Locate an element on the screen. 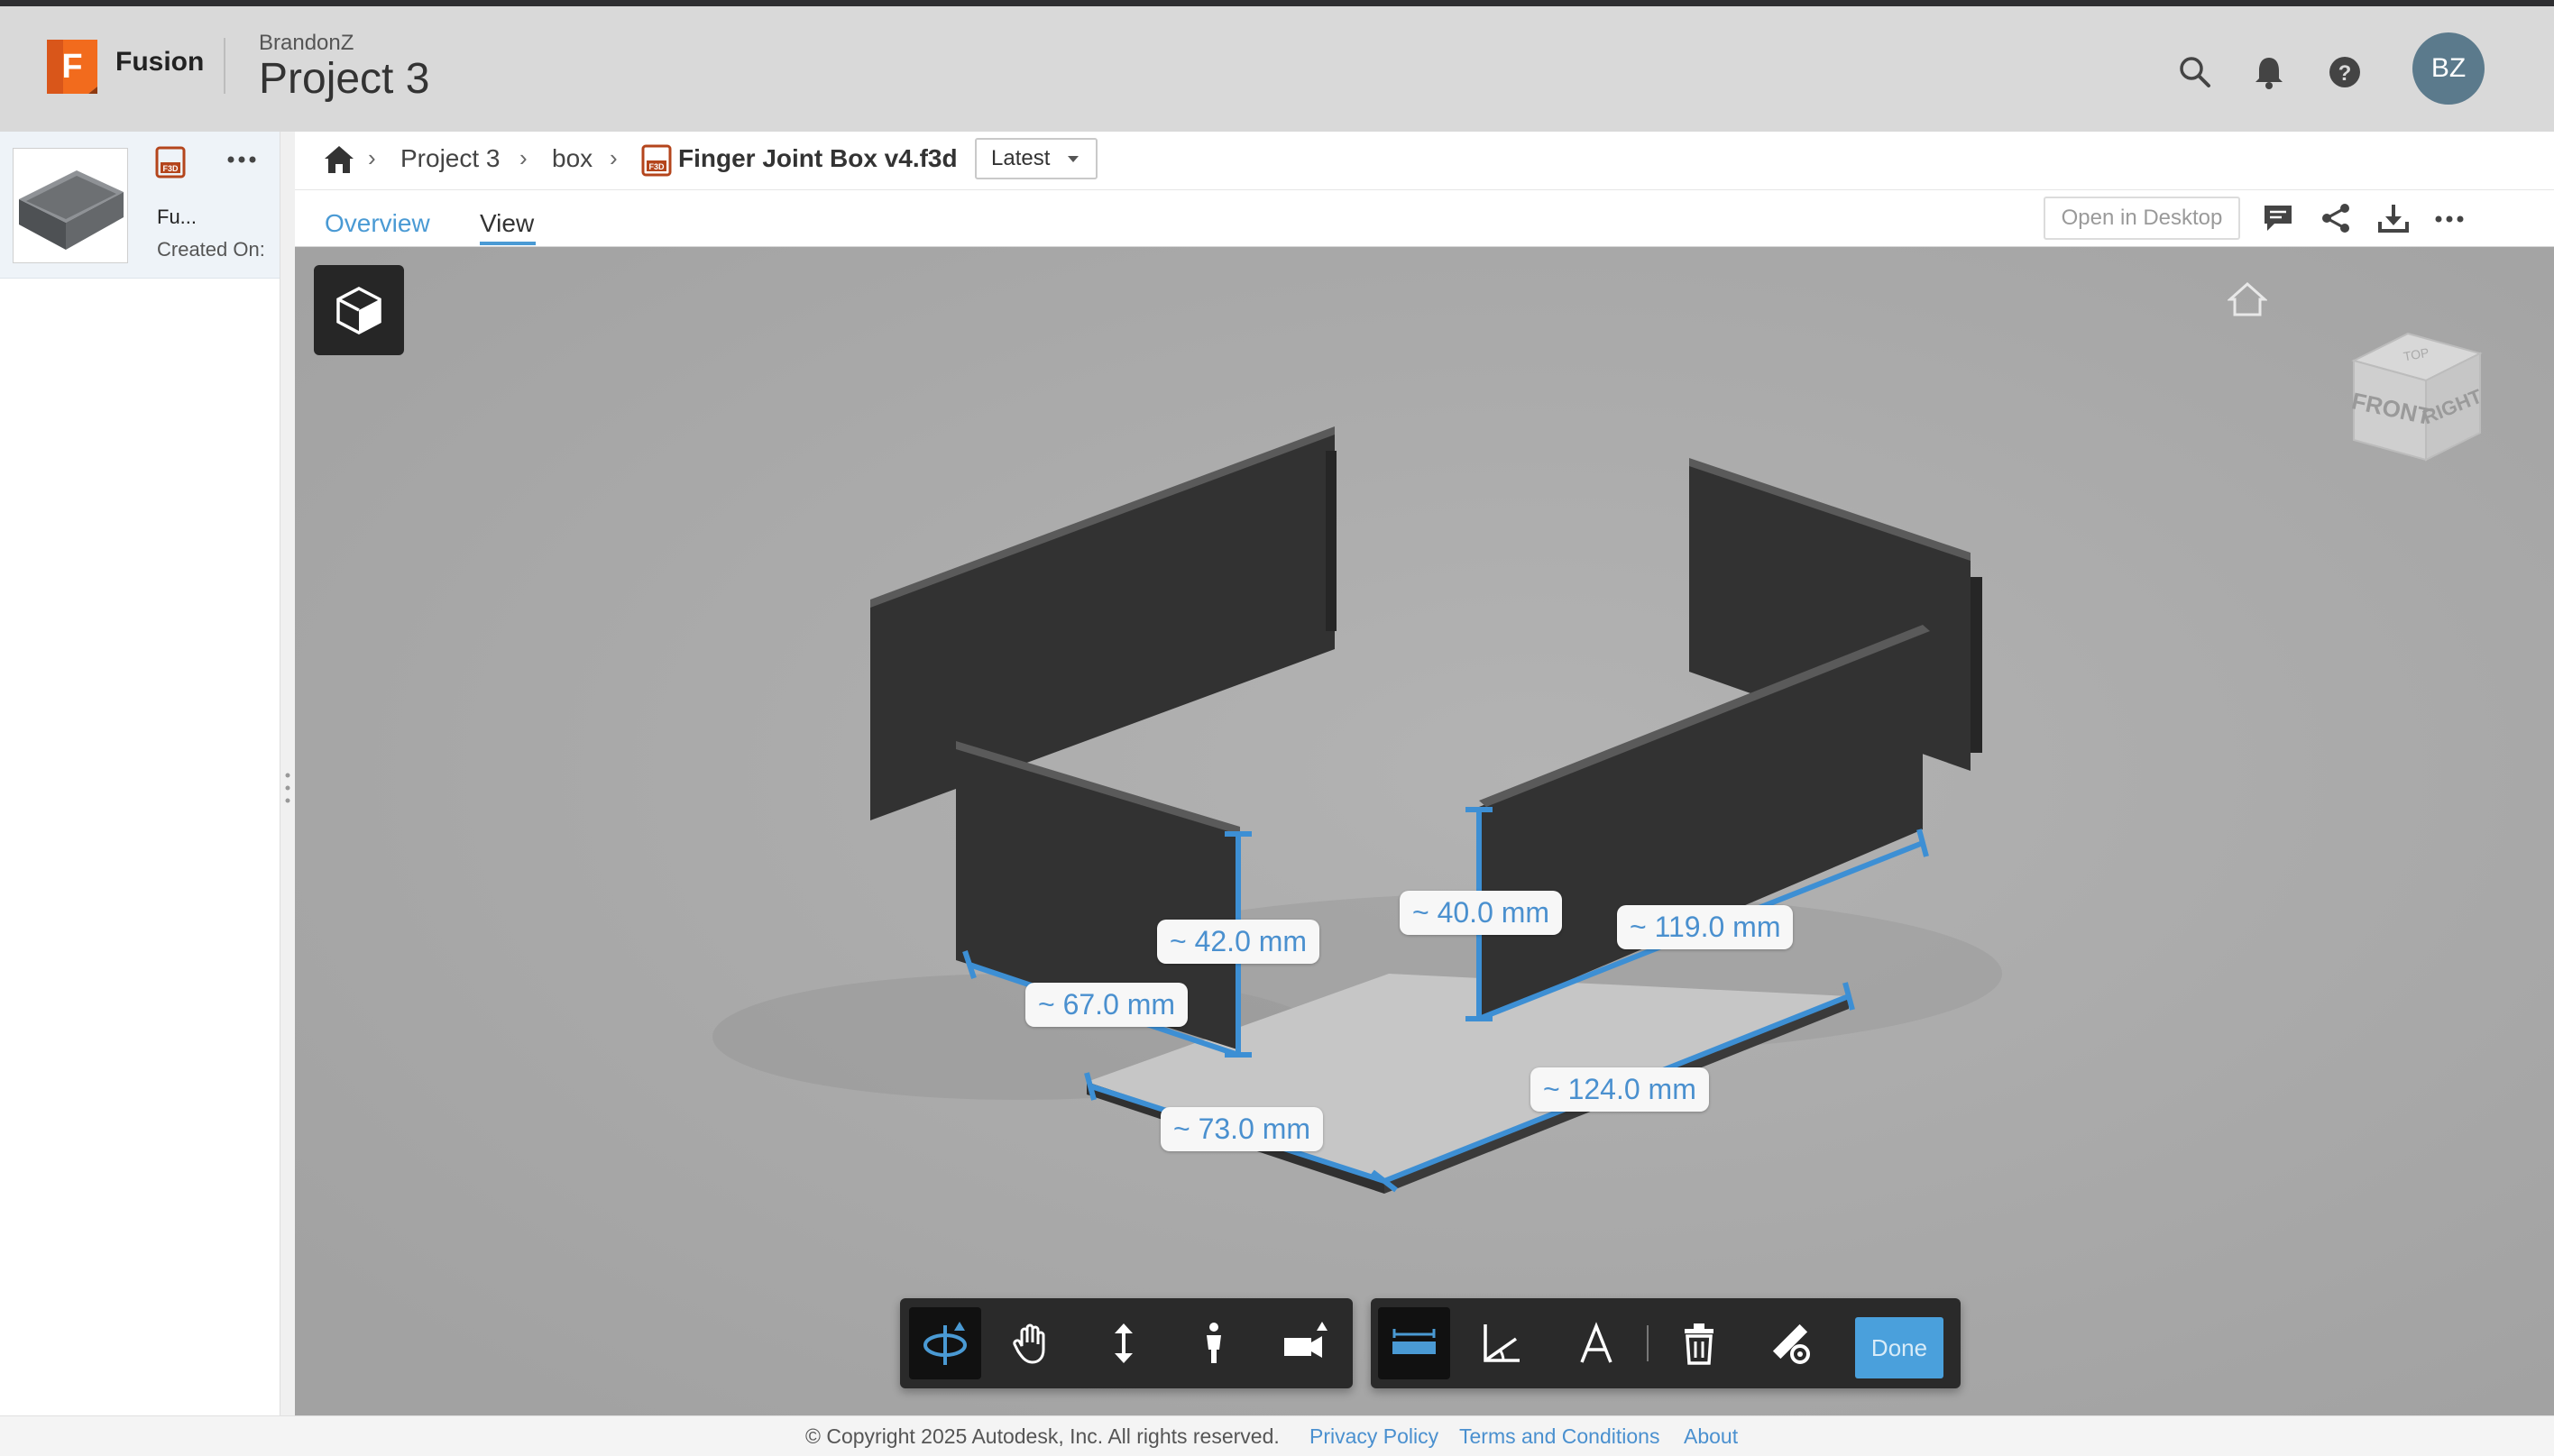 This screenshot has width=2554, height=1456. walk-icon is located at coordinates (1214, 1343).